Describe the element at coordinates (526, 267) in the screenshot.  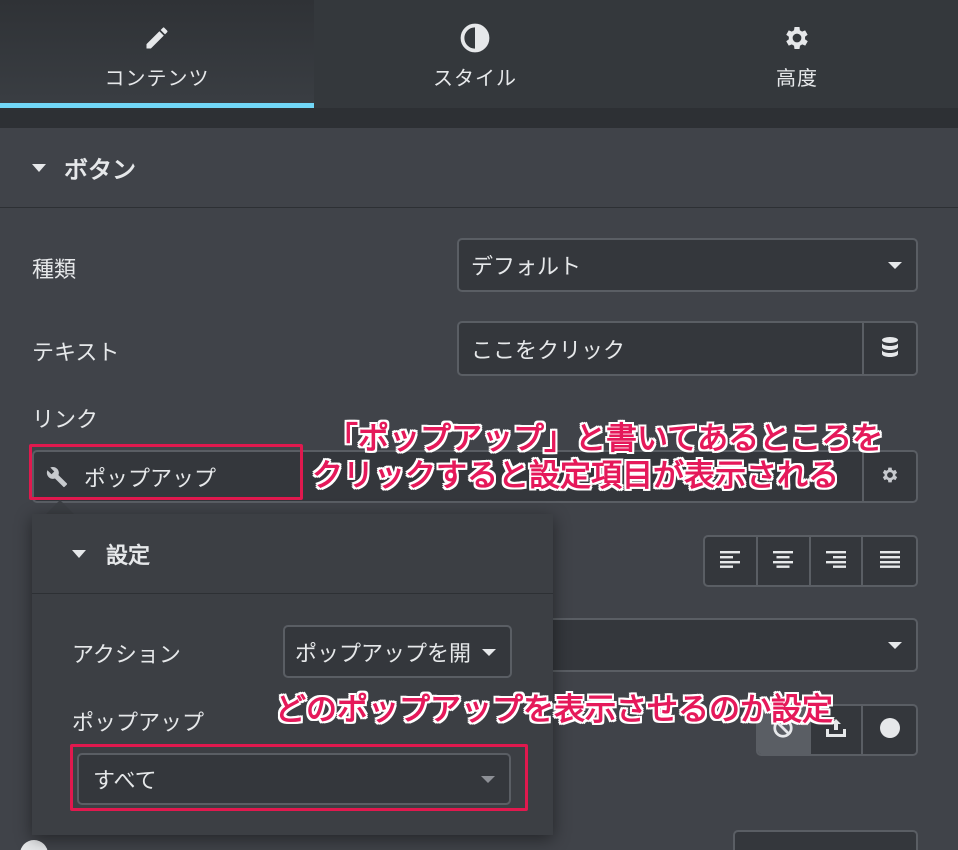
I see `type-select-value: デフォルト` at that location.